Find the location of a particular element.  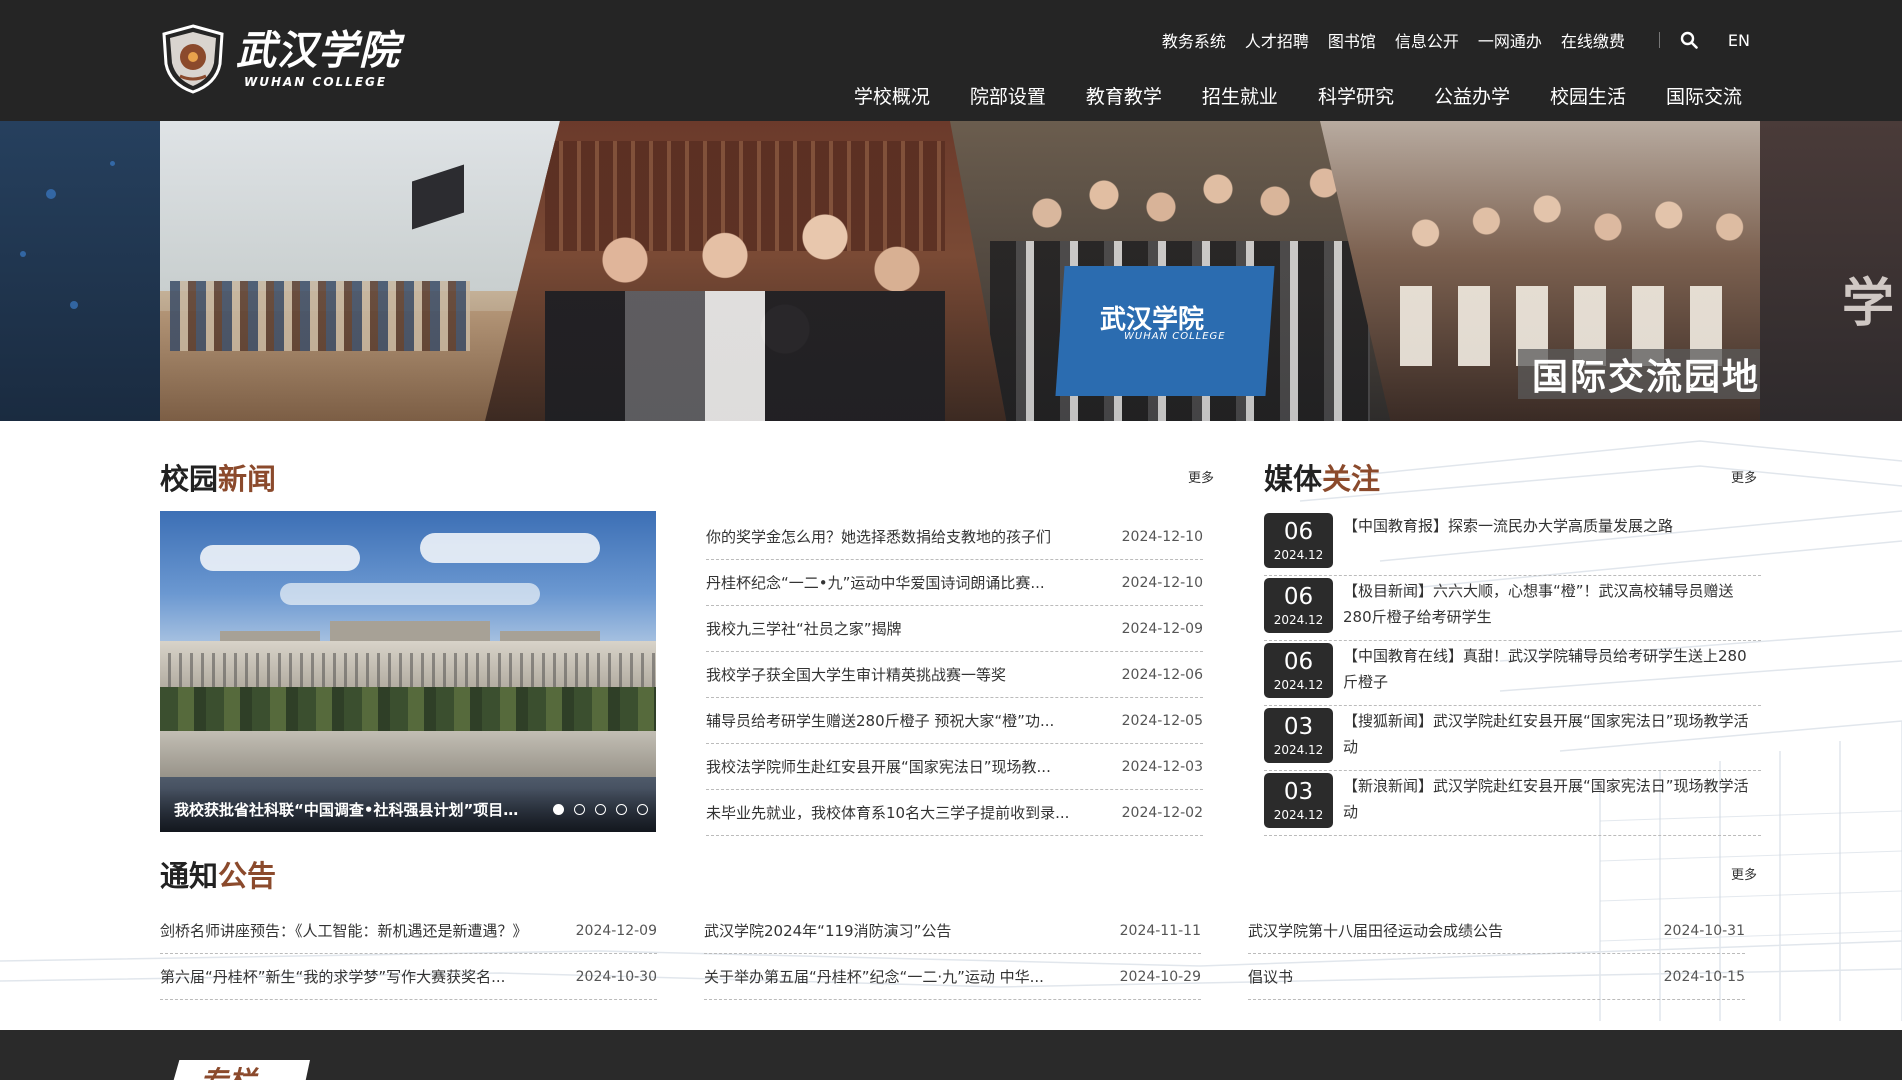

nav-item-research: 科学研究 is located at coordinates (1356, 95).